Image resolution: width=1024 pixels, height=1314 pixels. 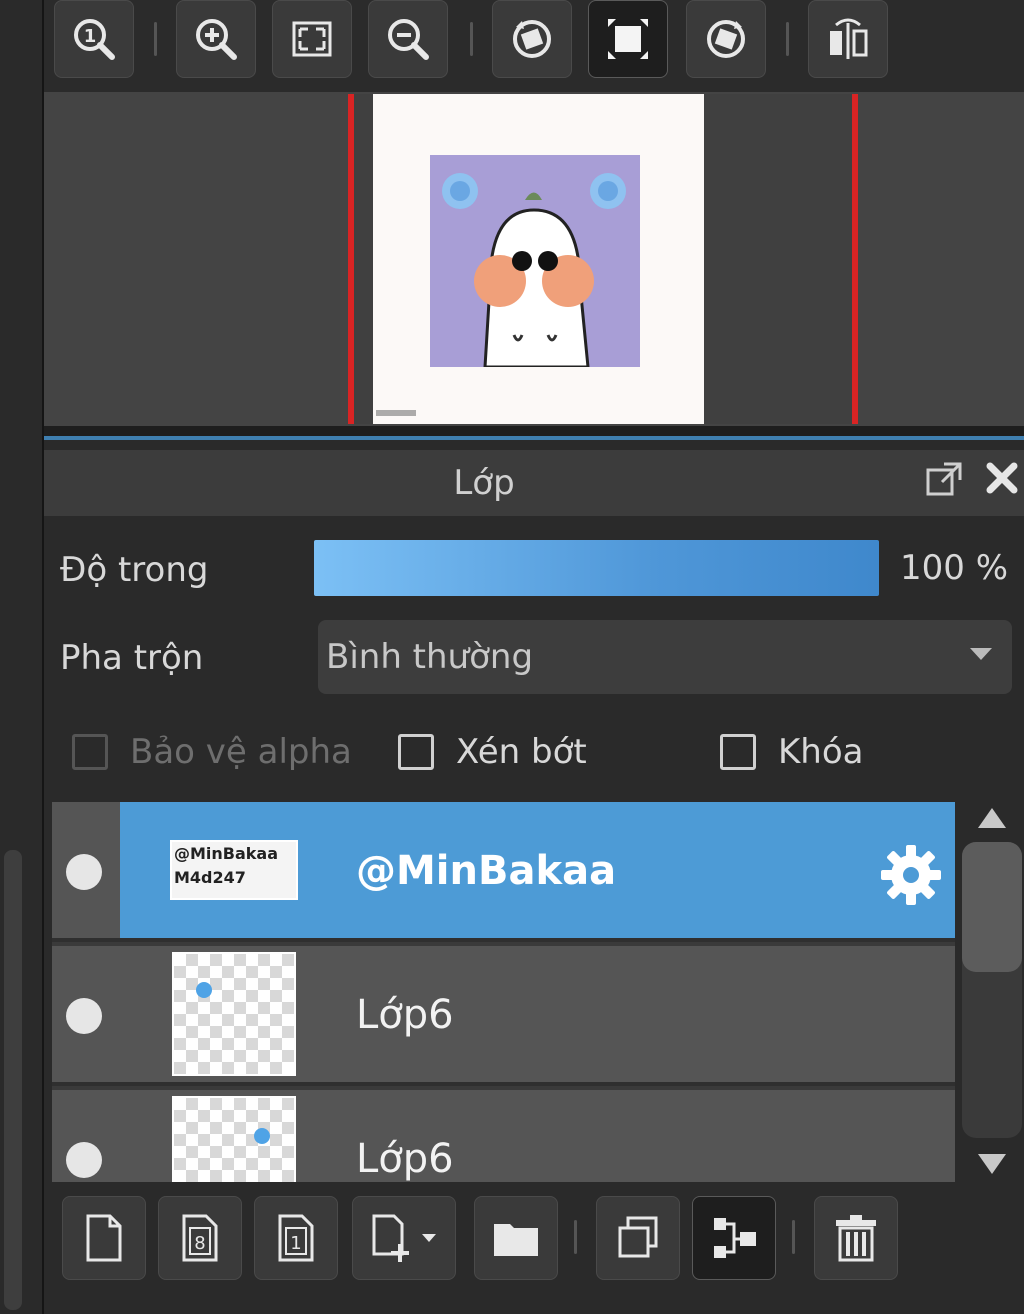 I want to click on clipping-checkbox, so click(x=416, y=752).